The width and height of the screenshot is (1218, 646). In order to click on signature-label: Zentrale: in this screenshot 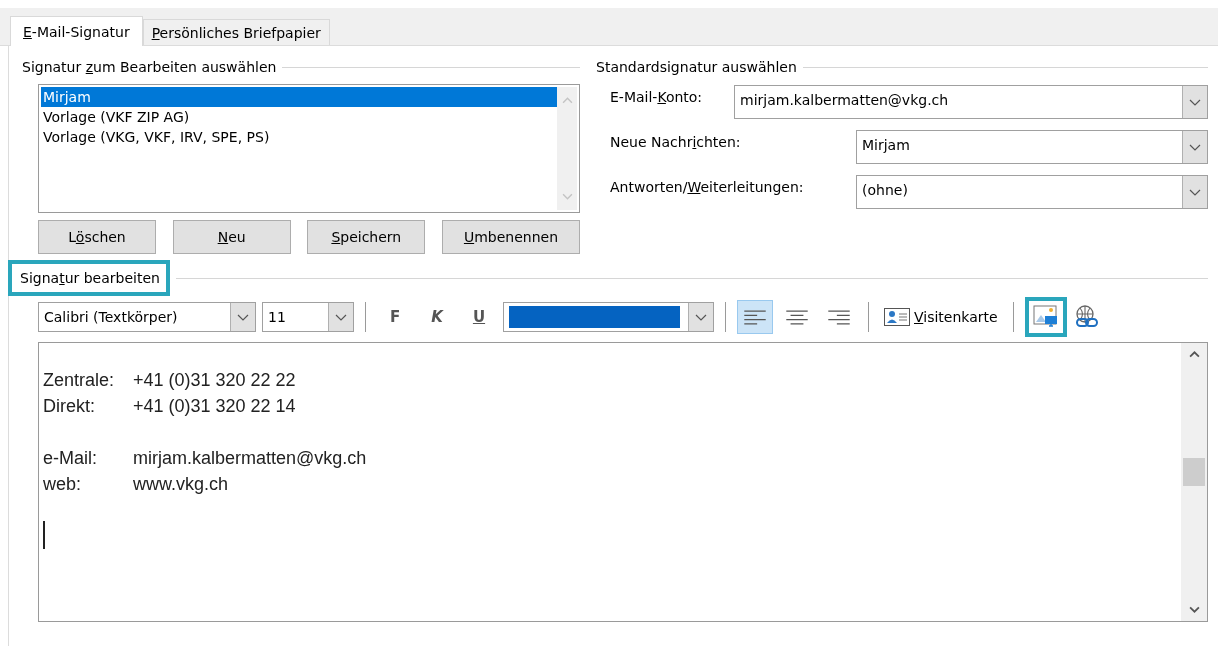, I will do `click(79, 380)`.